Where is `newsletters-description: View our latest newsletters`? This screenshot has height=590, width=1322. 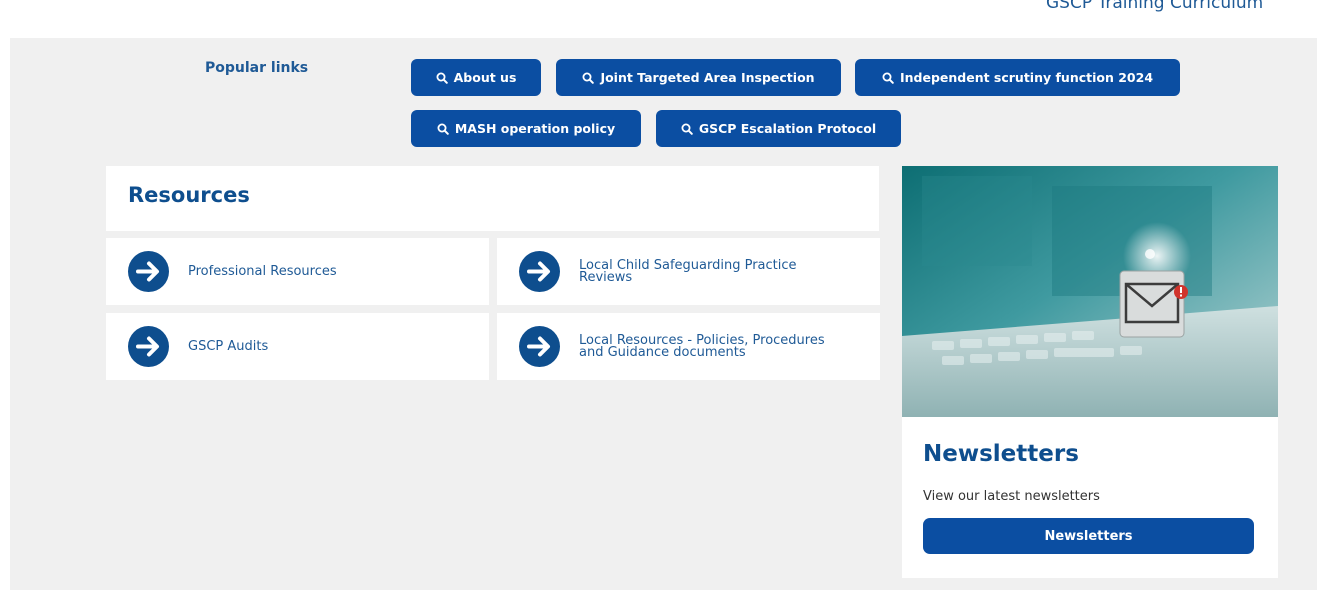
newsletters-description: View our latest newsletters is located at coordinates (1011, 496).